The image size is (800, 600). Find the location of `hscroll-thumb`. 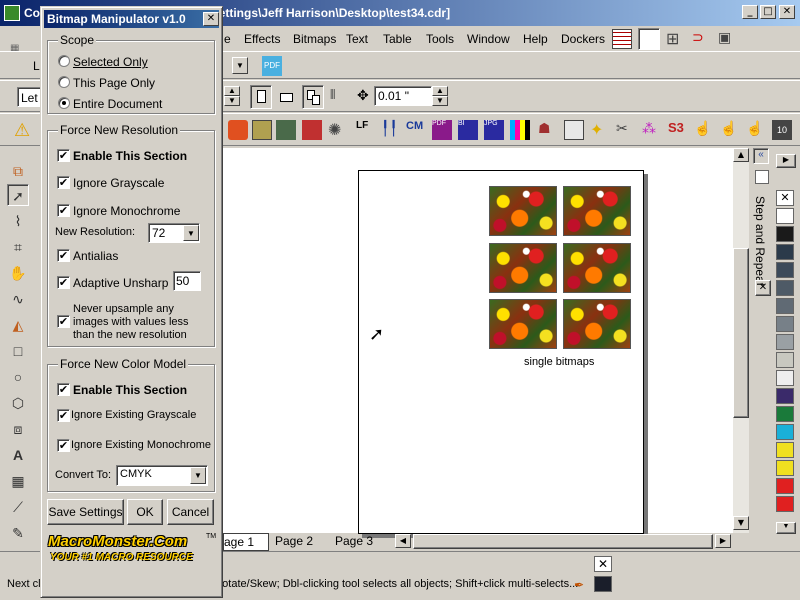

hscroll-thumb is located at coordinates (563, 541).